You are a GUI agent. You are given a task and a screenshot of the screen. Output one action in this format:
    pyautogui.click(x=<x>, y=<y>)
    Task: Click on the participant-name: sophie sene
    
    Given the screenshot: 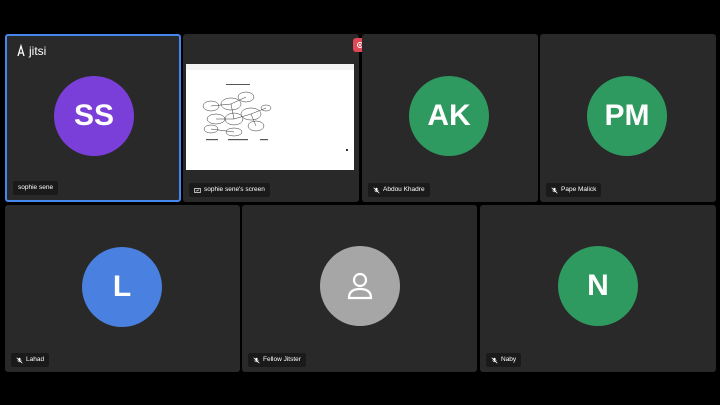 What is the action you would take?
    pyautogui.click(x=36, y=187)
    